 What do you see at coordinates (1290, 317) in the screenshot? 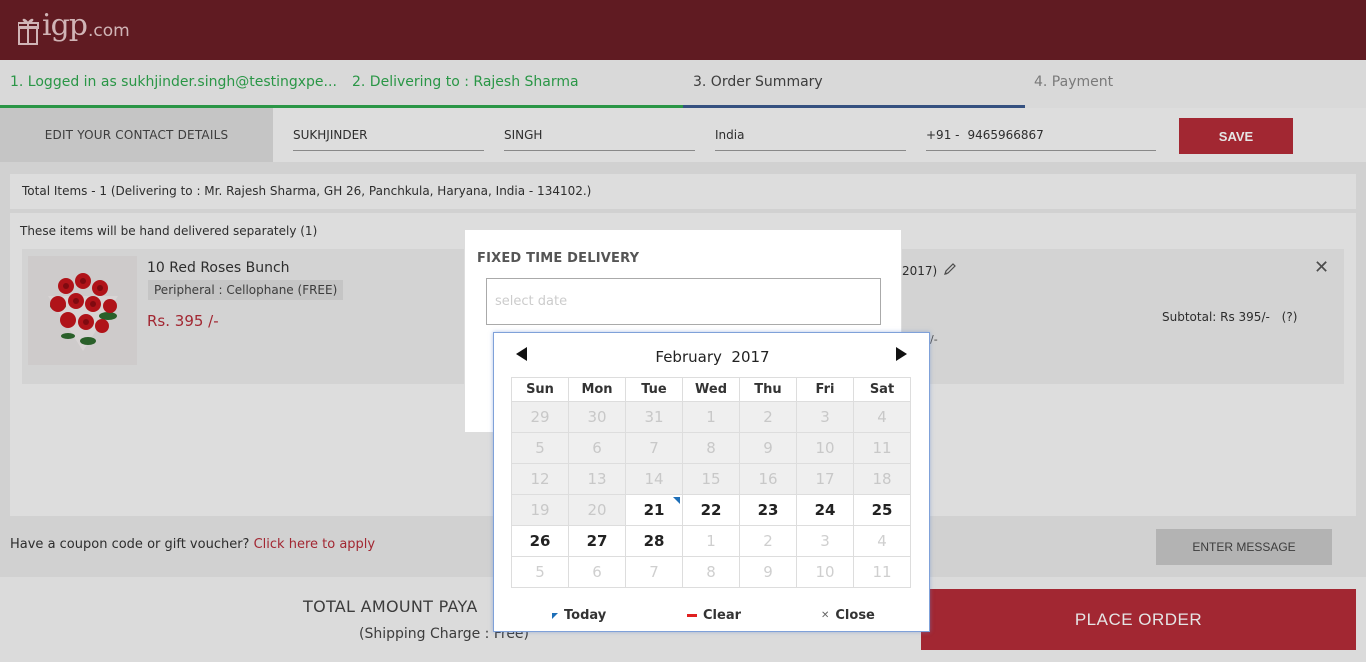
I see `subtotal-help-link: (?)` at bounding box center [1290, 317].